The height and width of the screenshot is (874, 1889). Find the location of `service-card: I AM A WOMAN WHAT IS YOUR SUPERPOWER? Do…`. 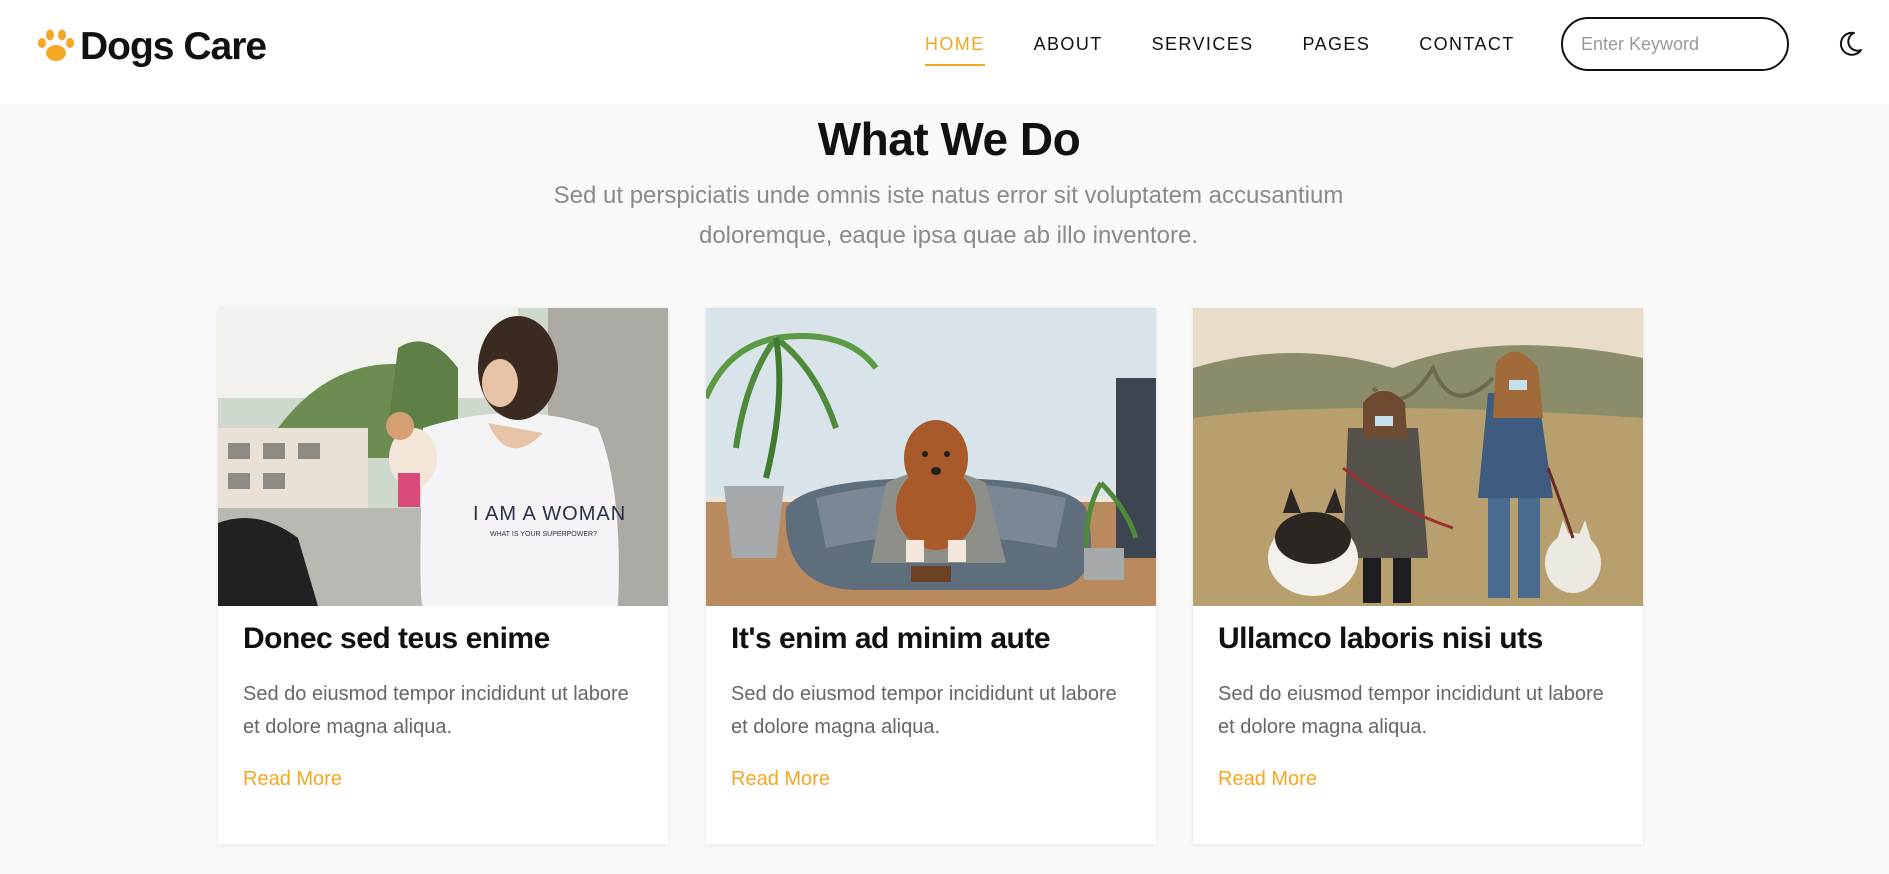

service-card: I AM A WOMAN WHAT IS YOUR SUPERPOWER? Do… is located at coordinates (443, 576).